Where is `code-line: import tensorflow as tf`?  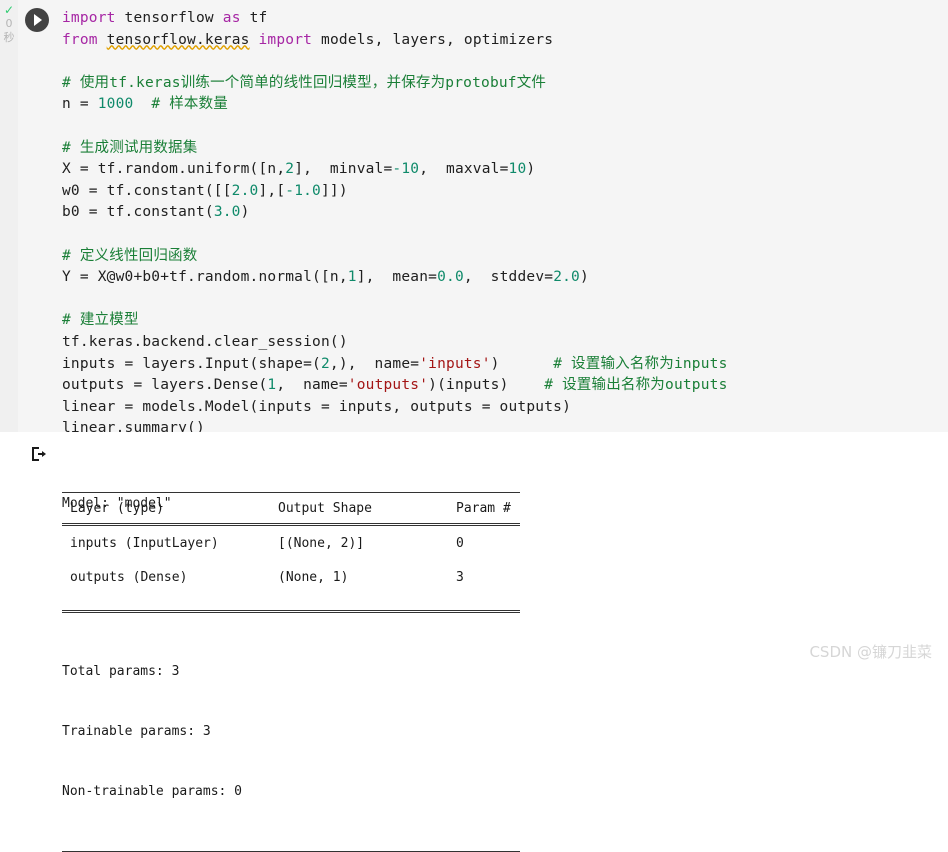
code-line: import tensorflow as tf is located at coordinates (502, 19).